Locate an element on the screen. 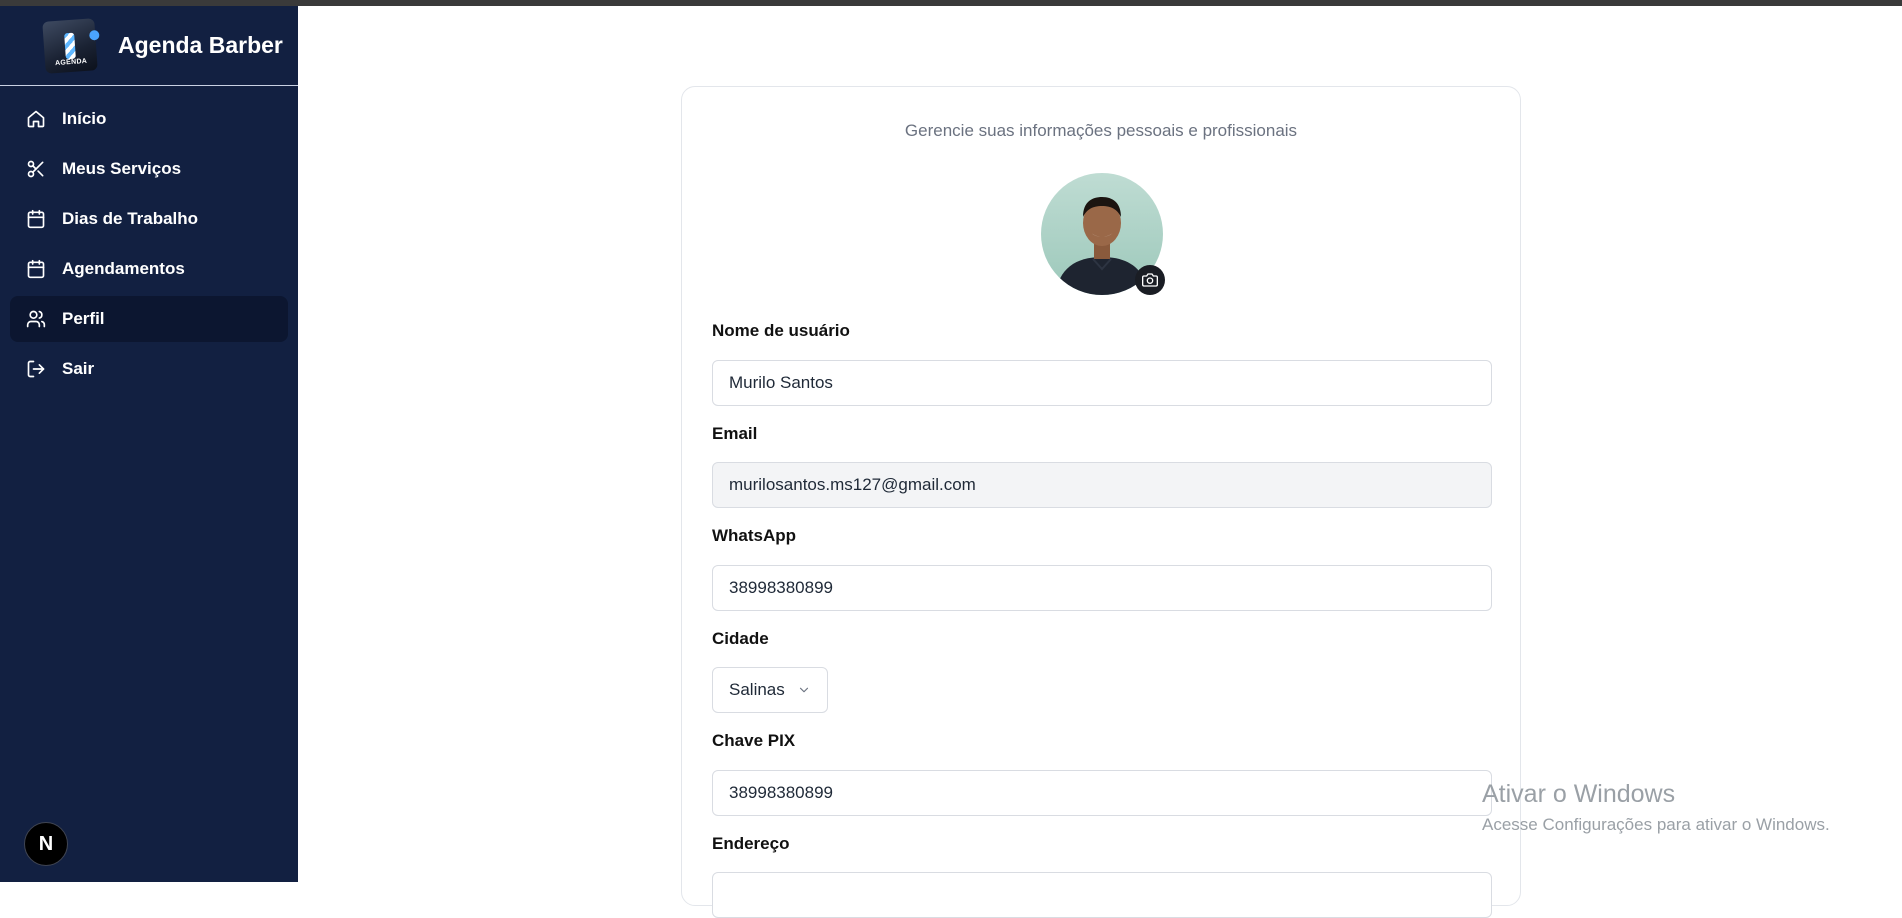 This screenshot has width=1902, height=918. sidebar-item-meus-servicos: Meus Serviços is located at coordinates (149, 169).